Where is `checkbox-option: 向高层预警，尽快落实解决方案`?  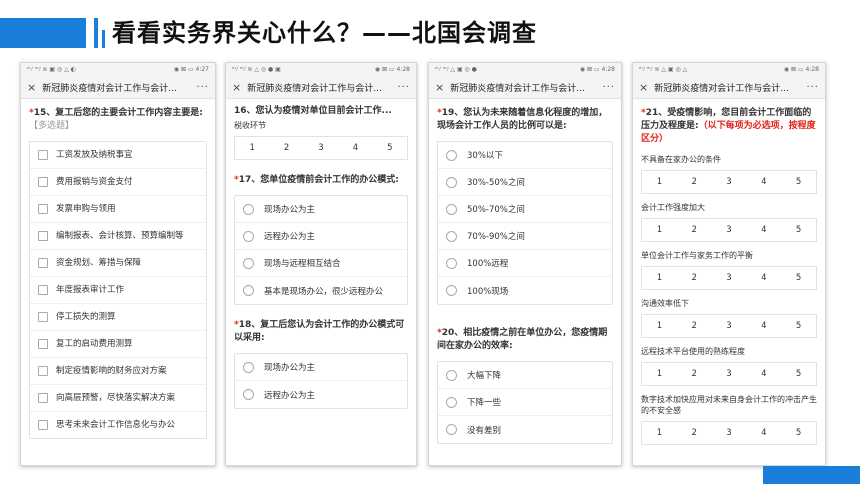 checkbox-option: 向高层预警，尽快落实解决方案 is located at coordinates (118, 398).